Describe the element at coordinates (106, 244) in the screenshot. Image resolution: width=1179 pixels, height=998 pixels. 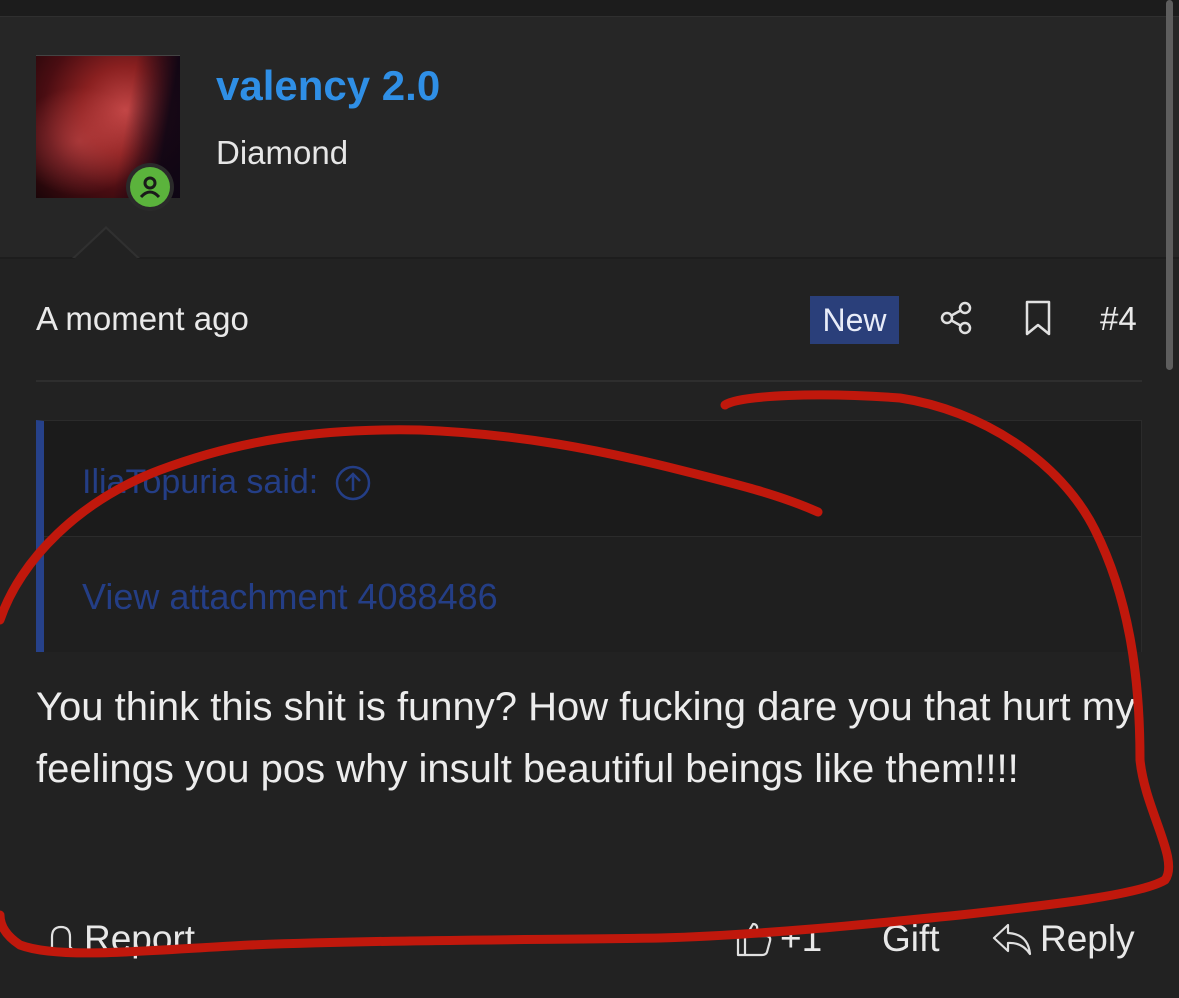
I see `user-block-caret-inner` at that location.